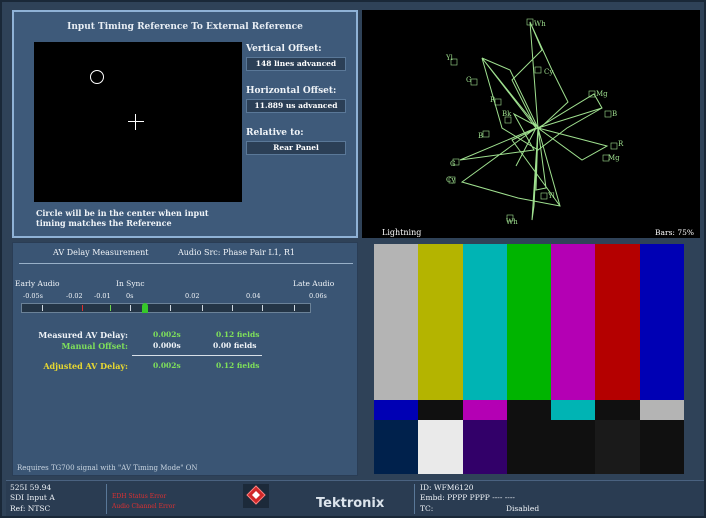 The width and height of the screenshot is (706, 518). What do you see at coordinates (314, 283) in the screenshot?
I see `late-audio-label: Late Audio` at bounding box center [314, 283].